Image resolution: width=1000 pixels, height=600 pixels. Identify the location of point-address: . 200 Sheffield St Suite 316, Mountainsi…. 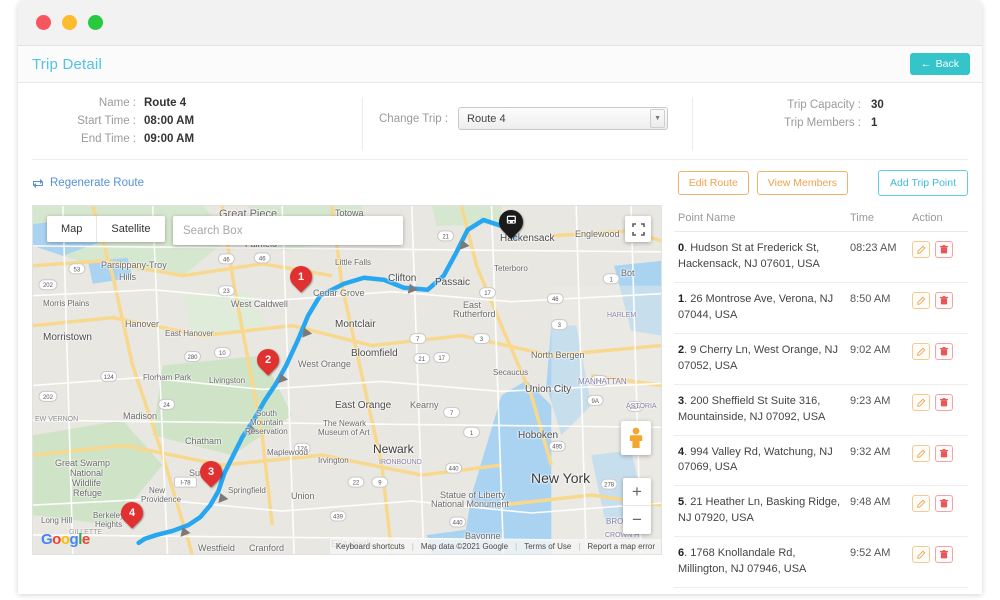
(752, 408).